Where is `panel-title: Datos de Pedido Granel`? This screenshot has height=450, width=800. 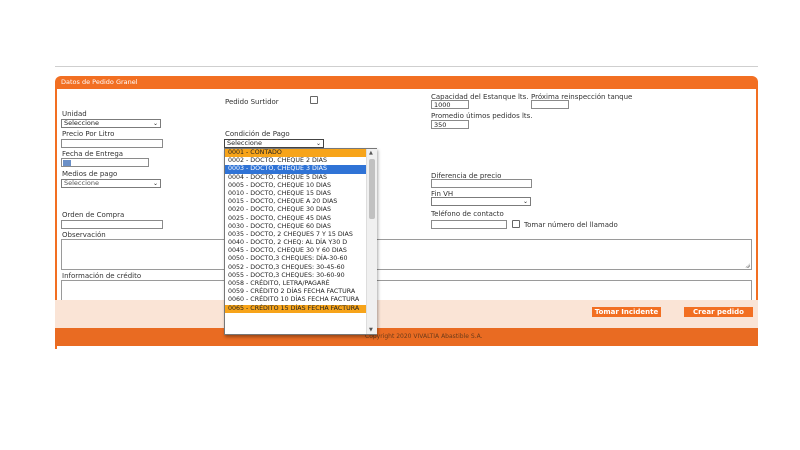
panel-title: Datos de Pedido Granel is located at coordinates (99, 82).